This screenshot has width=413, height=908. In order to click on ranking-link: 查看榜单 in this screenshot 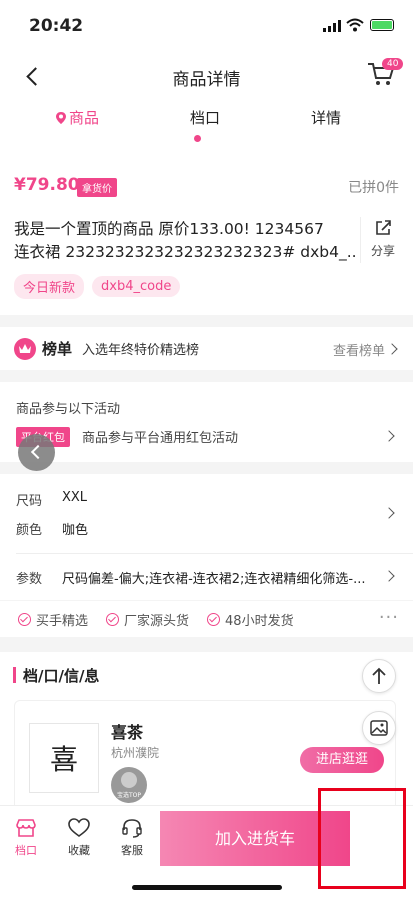, I will do `click(359, 349)`.